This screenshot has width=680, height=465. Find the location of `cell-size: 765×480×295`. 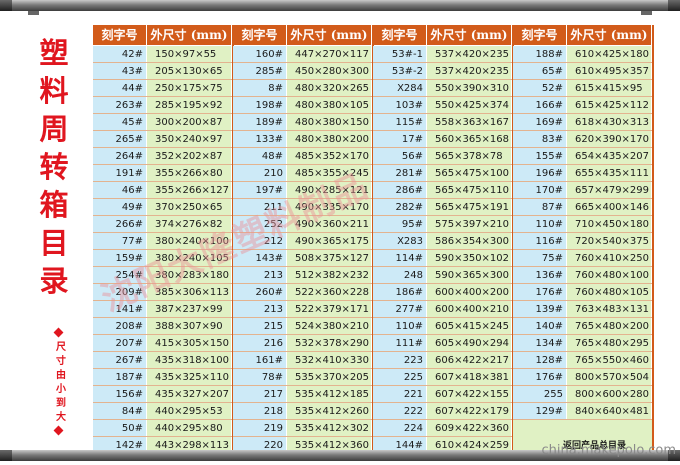

cell-size: 765×480×295 is located at coordinates (609, 343).